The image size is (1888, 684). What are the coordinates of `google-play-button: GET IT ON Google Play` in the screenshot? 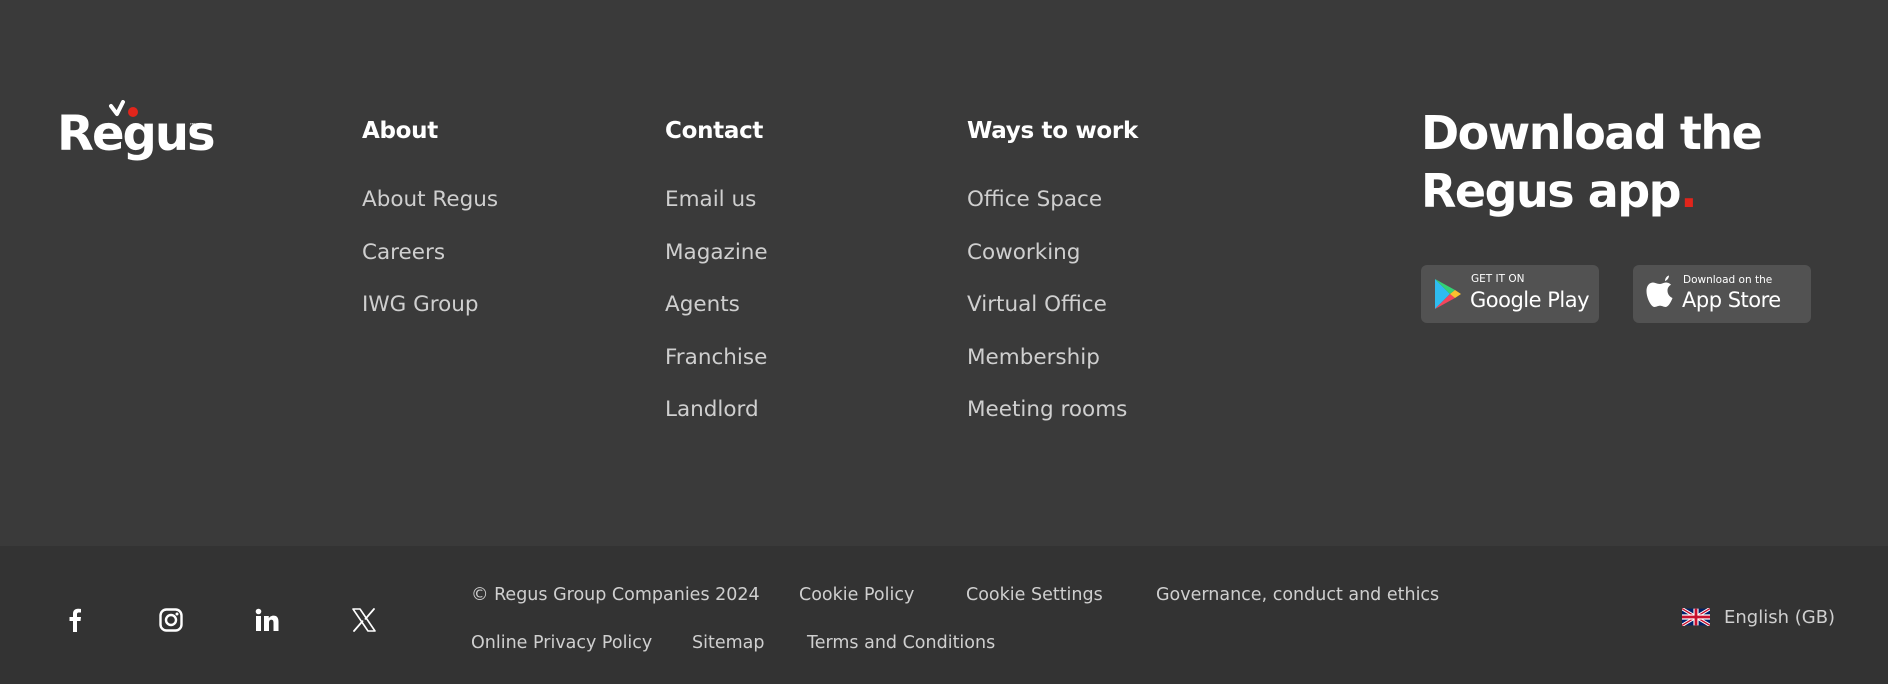 It's located at (1510, 294).